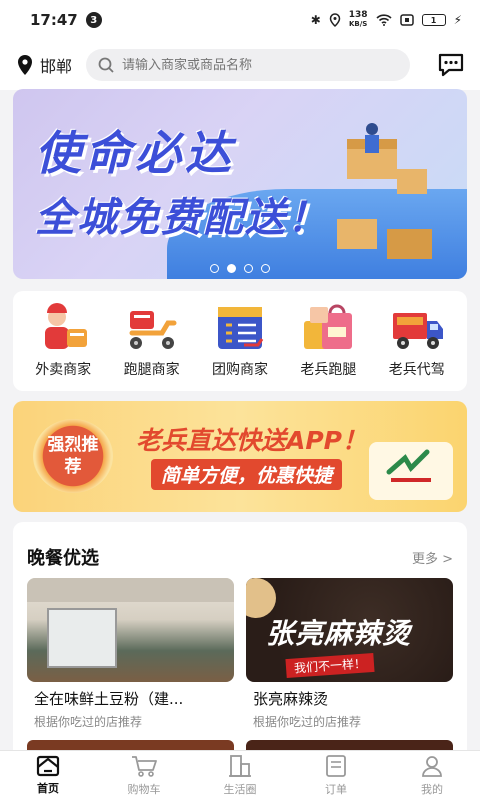 Image resolution: width=480 pixels, height=800 pixels. Describe the element at coordinates (330, 665) in the screenshot. I see `store-photo-slogan: 我们不一样！` at that location.